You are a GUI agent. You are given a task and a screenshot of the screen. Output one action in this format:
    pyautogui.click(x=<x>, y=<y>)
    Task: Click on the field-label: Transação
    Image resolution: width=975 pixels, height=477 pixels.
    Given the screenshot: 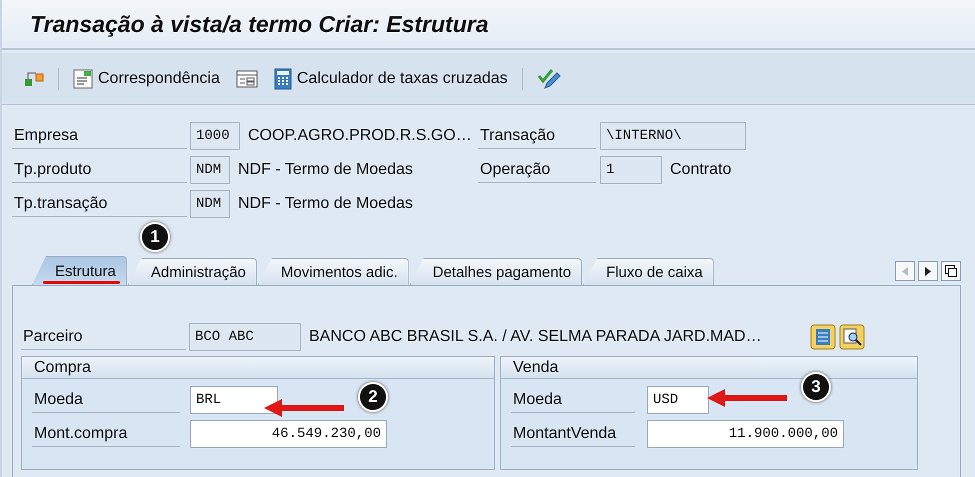 What is the action you would take?
    pyautogui.click(x=537, y=136)
    